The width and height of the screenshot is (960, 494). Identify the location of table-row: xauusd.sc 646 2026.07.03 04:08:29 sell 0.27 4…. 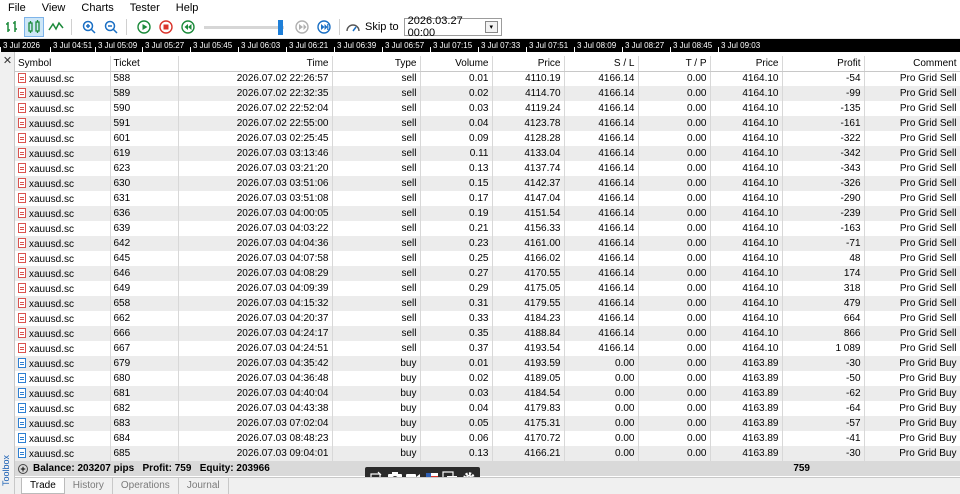
(487, 273).